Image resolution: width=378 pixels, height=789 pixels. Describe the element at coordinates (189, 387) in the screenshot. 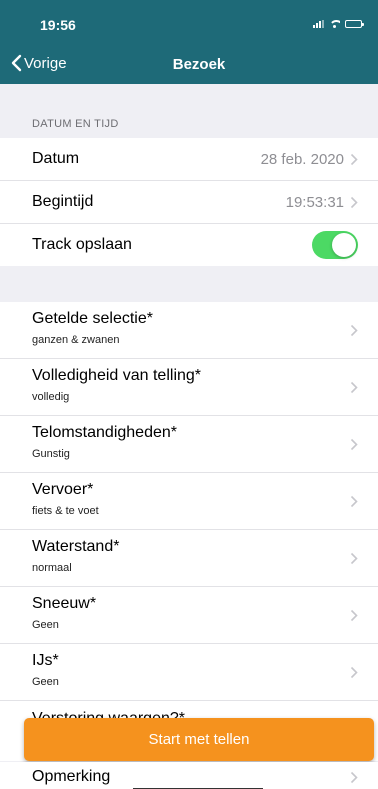

I see `list-item: Volledigheid van telling* volledig` at that location.